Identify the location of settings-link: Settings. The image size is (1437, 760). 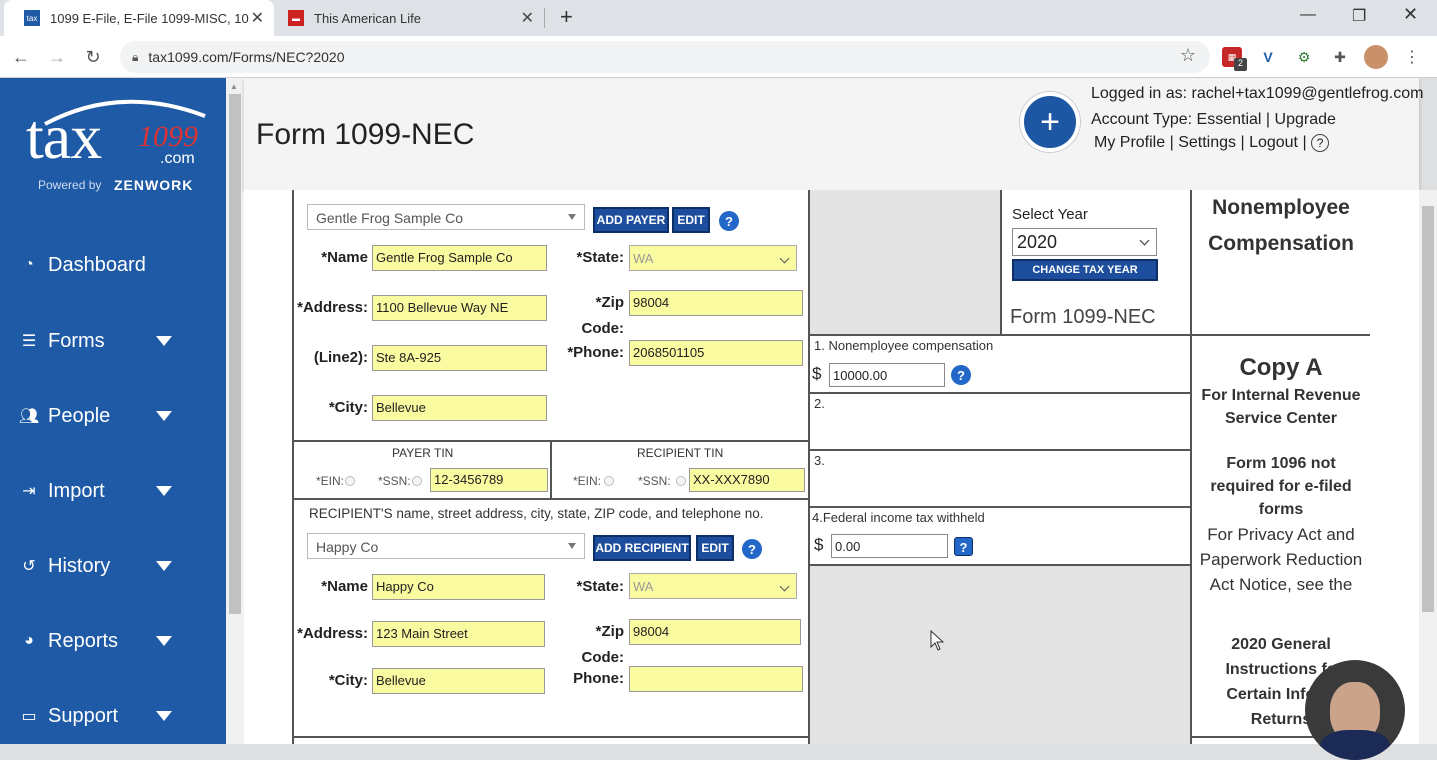
(1207, 142).